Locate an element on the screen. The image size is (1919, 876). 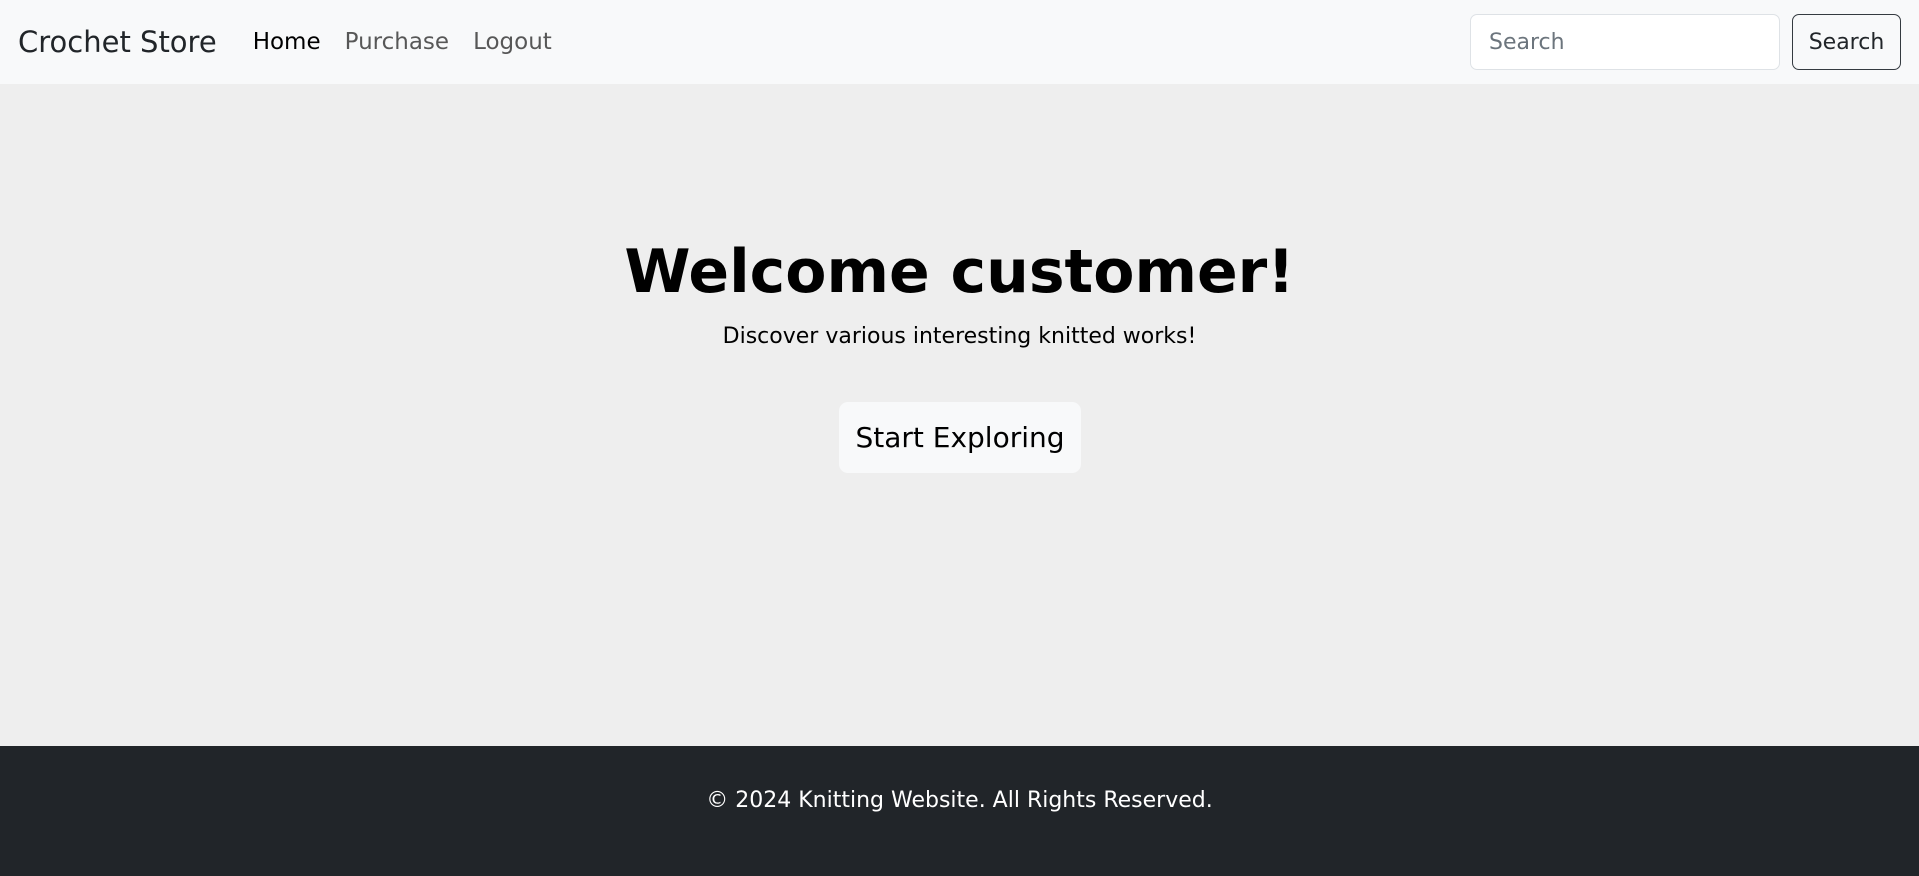
search-form: Search is located at coordinates (1685, 42).